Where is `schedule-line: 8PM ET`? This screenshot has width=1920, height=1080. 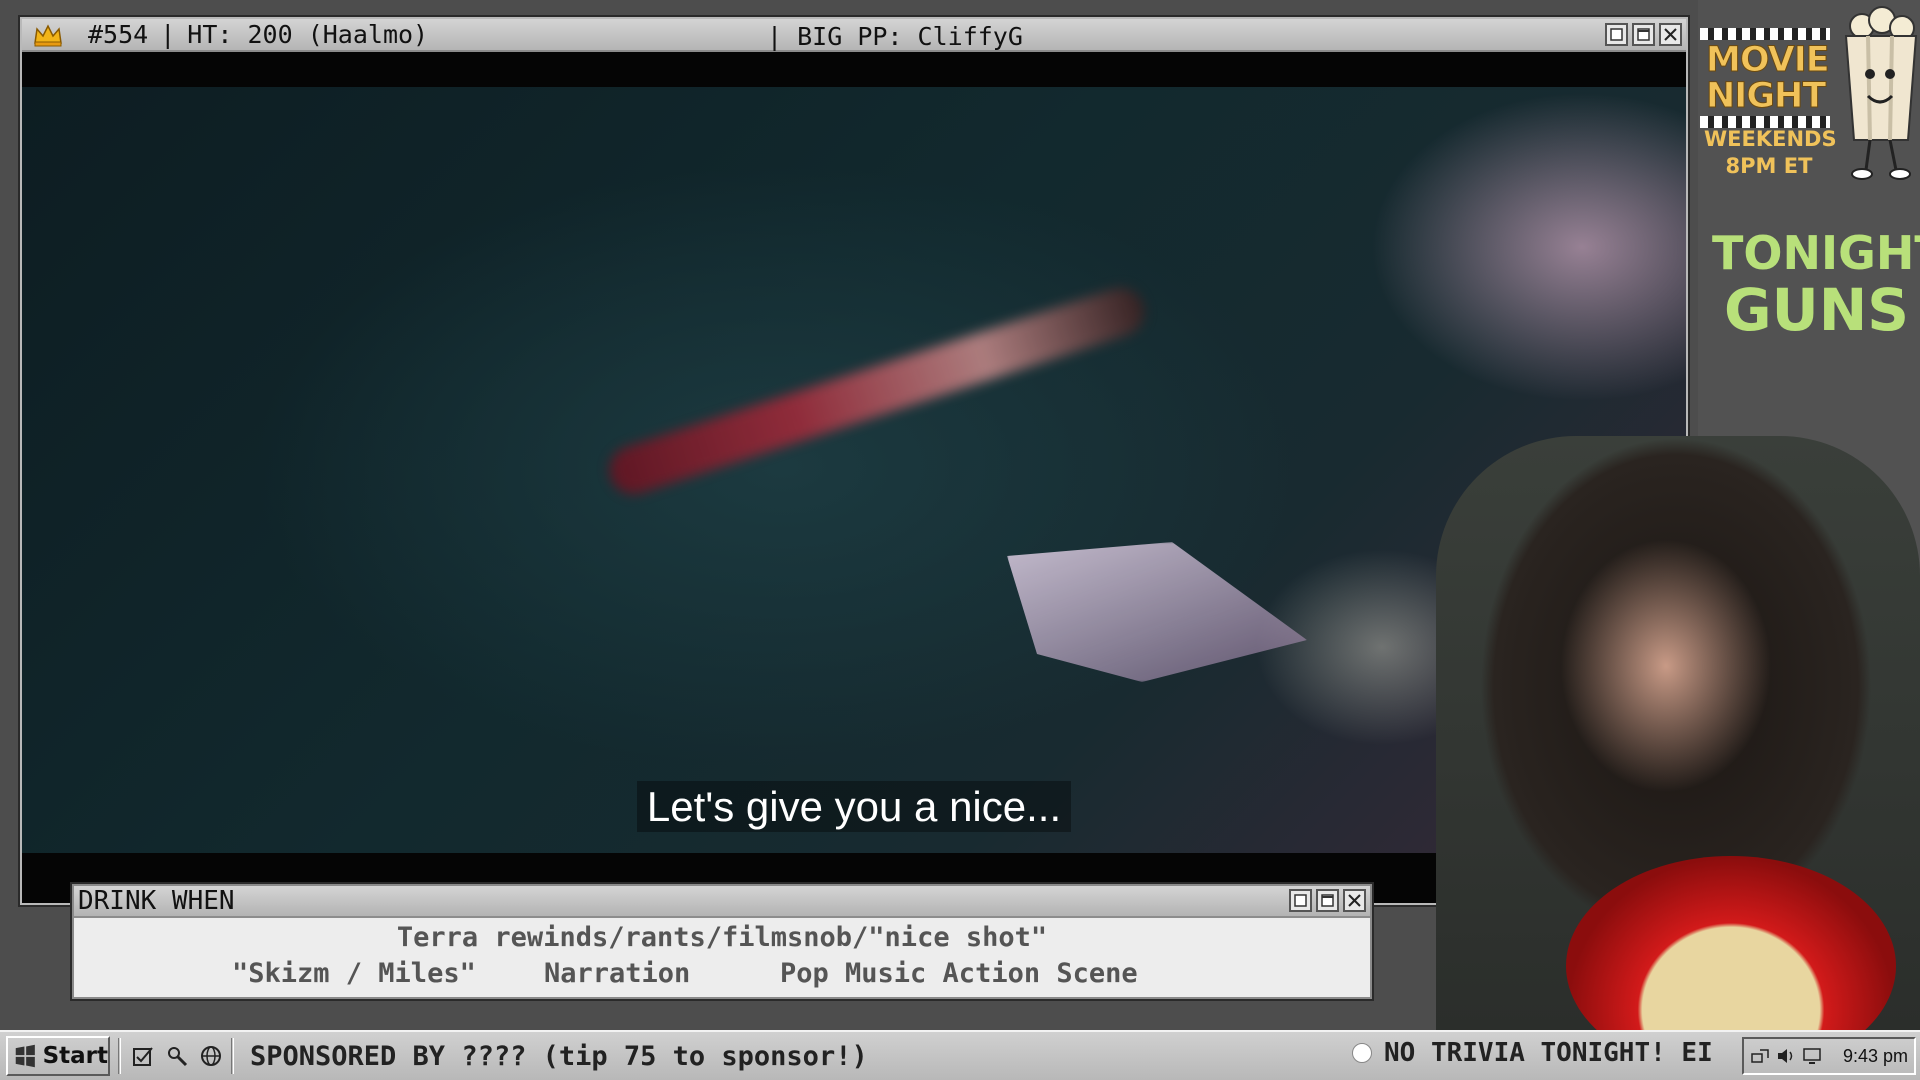
schedule-line: 8PM ET is located at coordinates (1769, 166).